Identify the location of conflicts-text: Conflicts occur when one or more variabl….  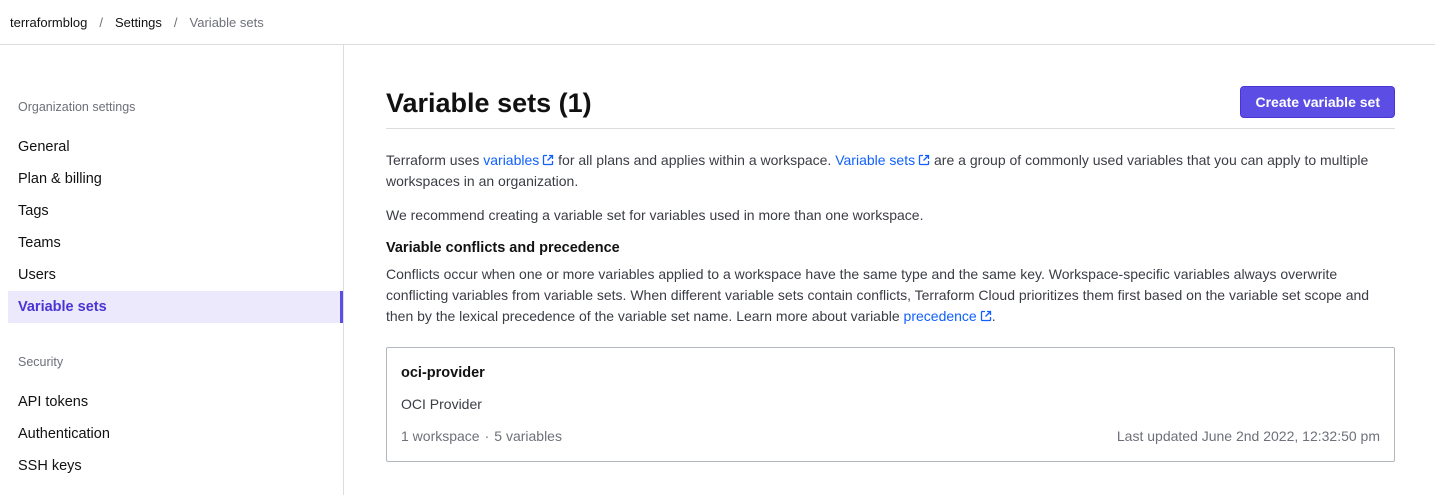
(878, 295).